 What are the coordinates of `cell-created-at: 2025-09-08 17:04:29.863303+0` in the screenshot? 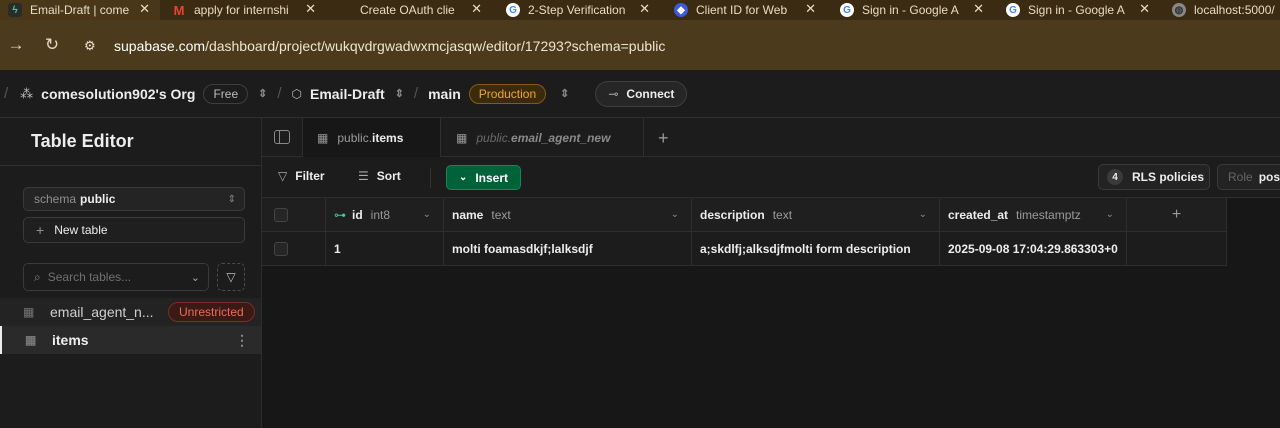 It's located at (1033, 248).